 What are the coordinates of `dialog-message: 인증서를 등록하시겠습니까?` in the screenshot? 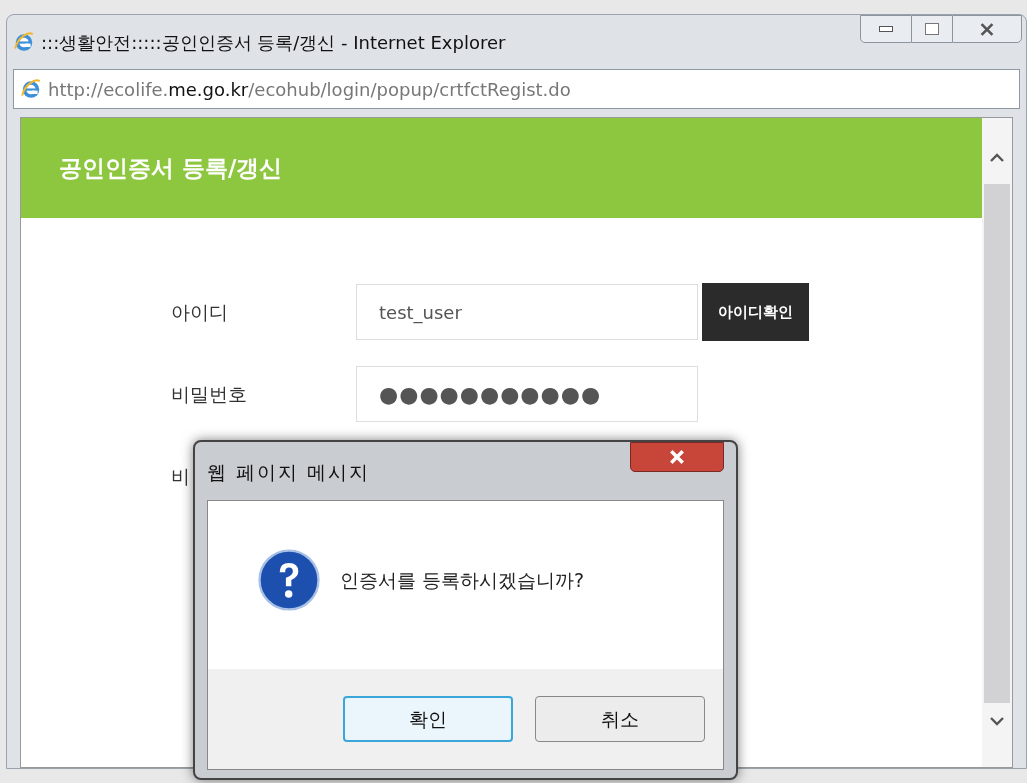 It's located at (462, 580).